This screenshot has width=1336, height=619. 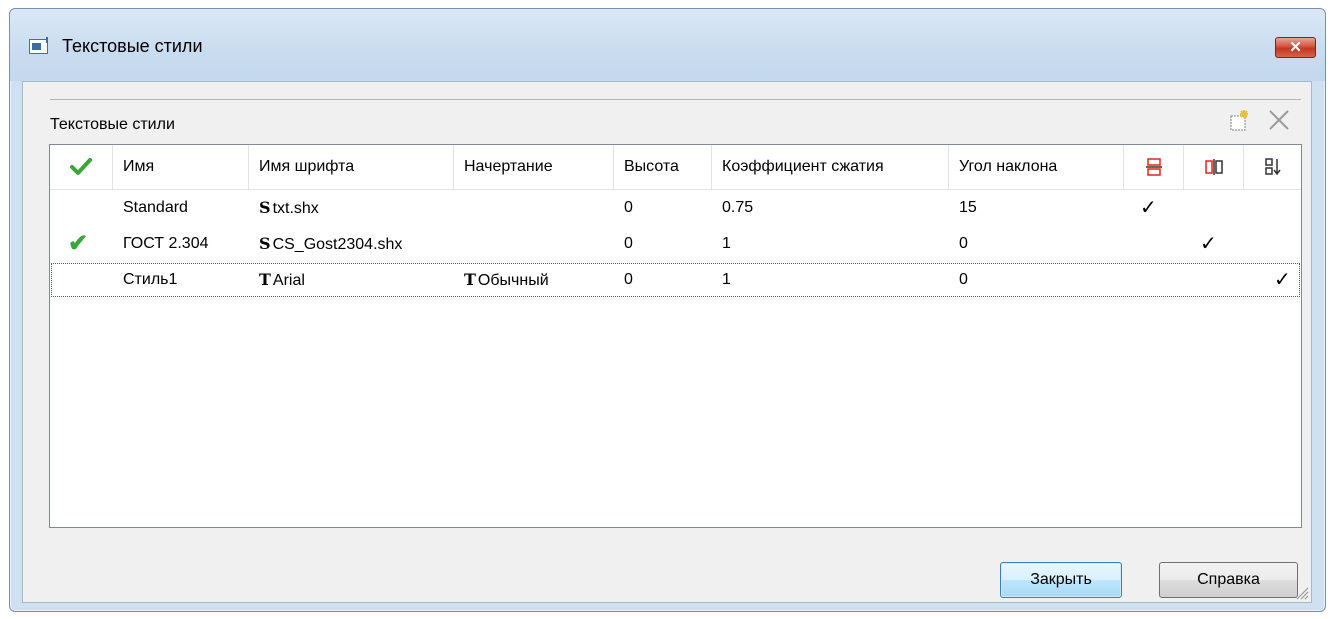 What do you see at coordinates (337, 244) in the screenshot?
I see `font-name-text: CS_Gost2304.shx` at bounding box center [337, 244].